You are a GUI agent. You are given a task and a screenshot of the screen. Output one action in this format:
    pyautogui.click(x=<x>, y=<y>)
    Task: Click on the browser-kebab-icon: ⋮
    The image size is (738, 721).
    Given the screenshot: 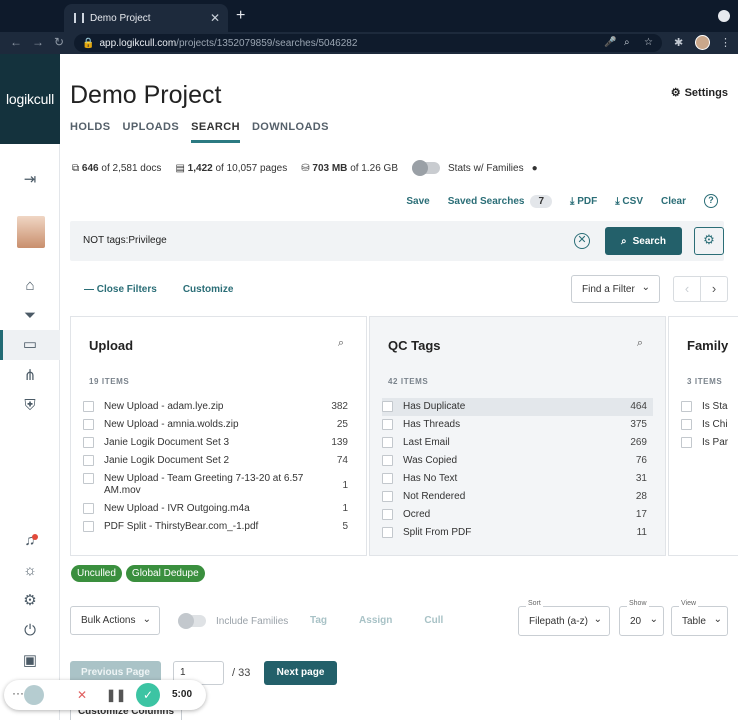 What is the action you would take?
    pyautogui.click(x=725, y=42)
    